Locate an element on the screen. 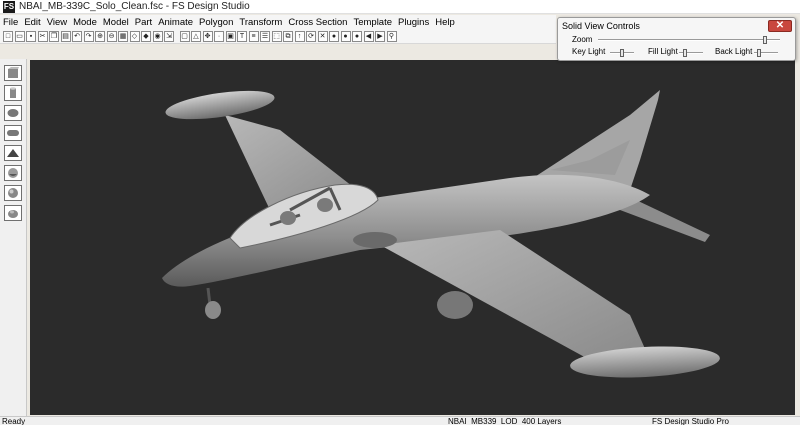 The width and height of the screenshot is (800, 425). export-icon: ⇲ is located at coordinates (169, 36).